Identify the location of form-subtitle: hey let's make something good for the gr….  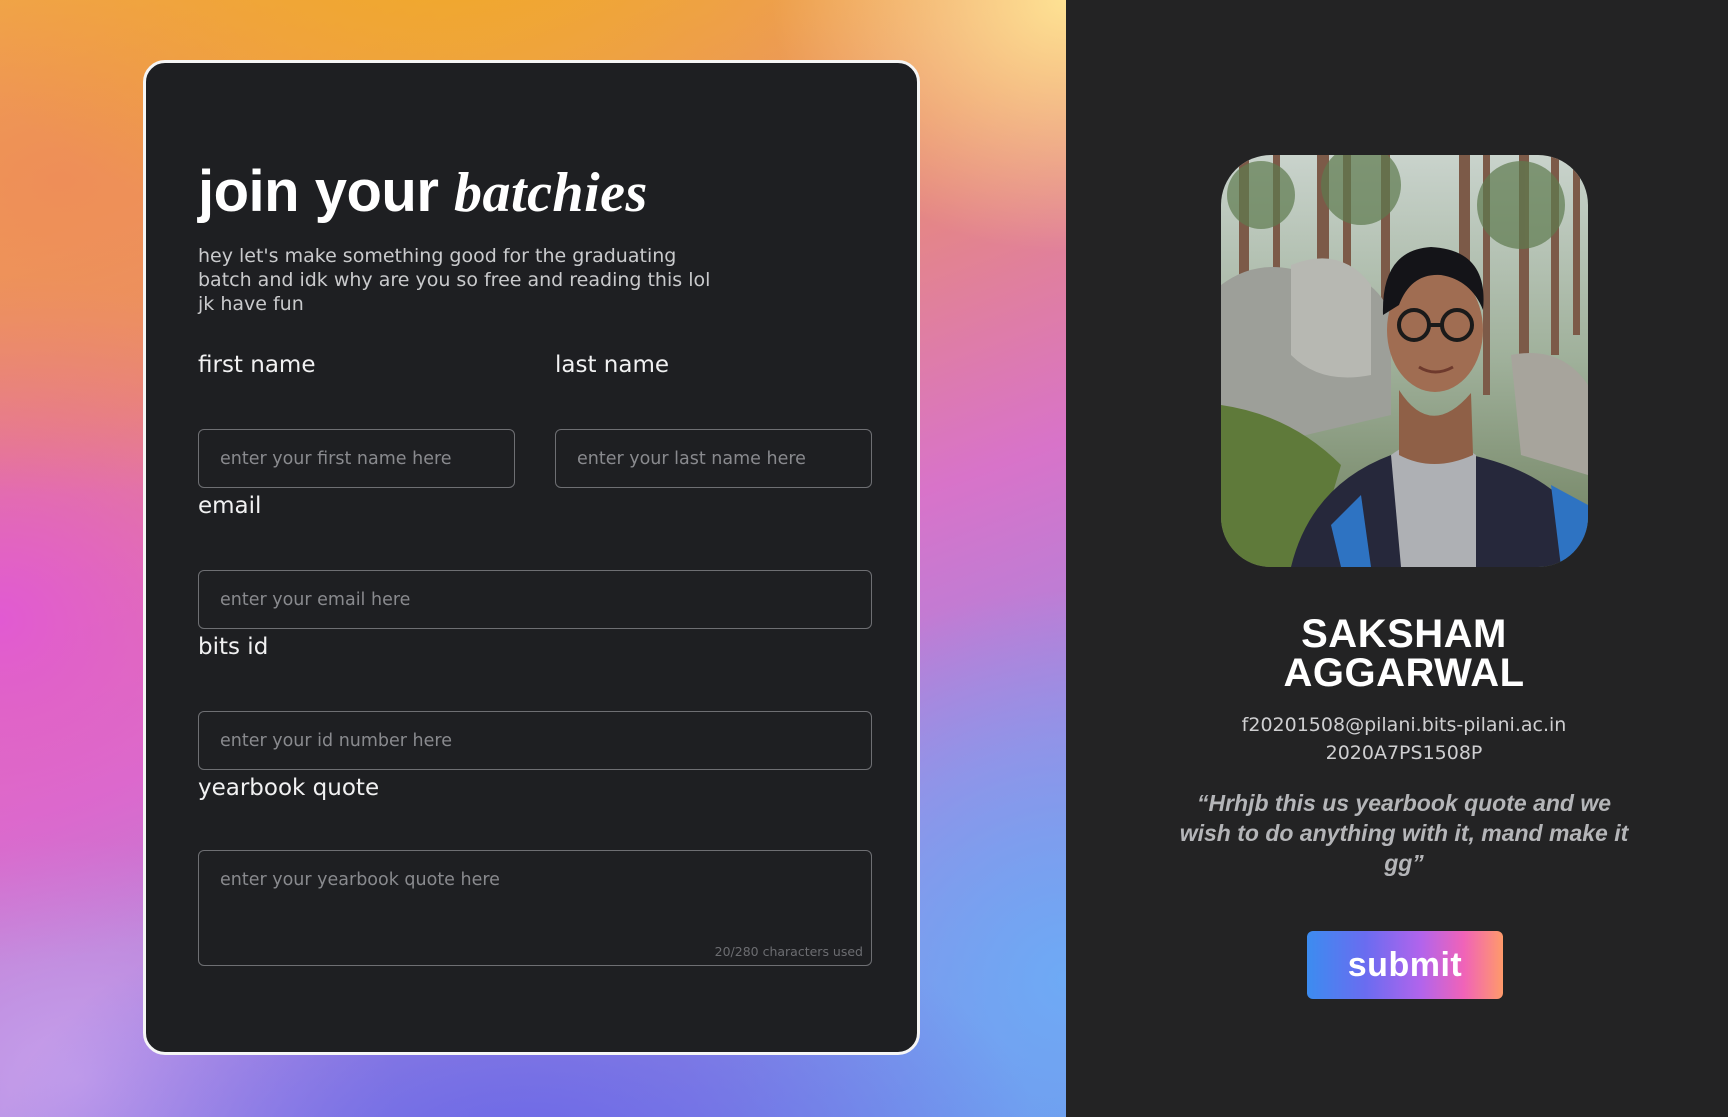
(454, 280).